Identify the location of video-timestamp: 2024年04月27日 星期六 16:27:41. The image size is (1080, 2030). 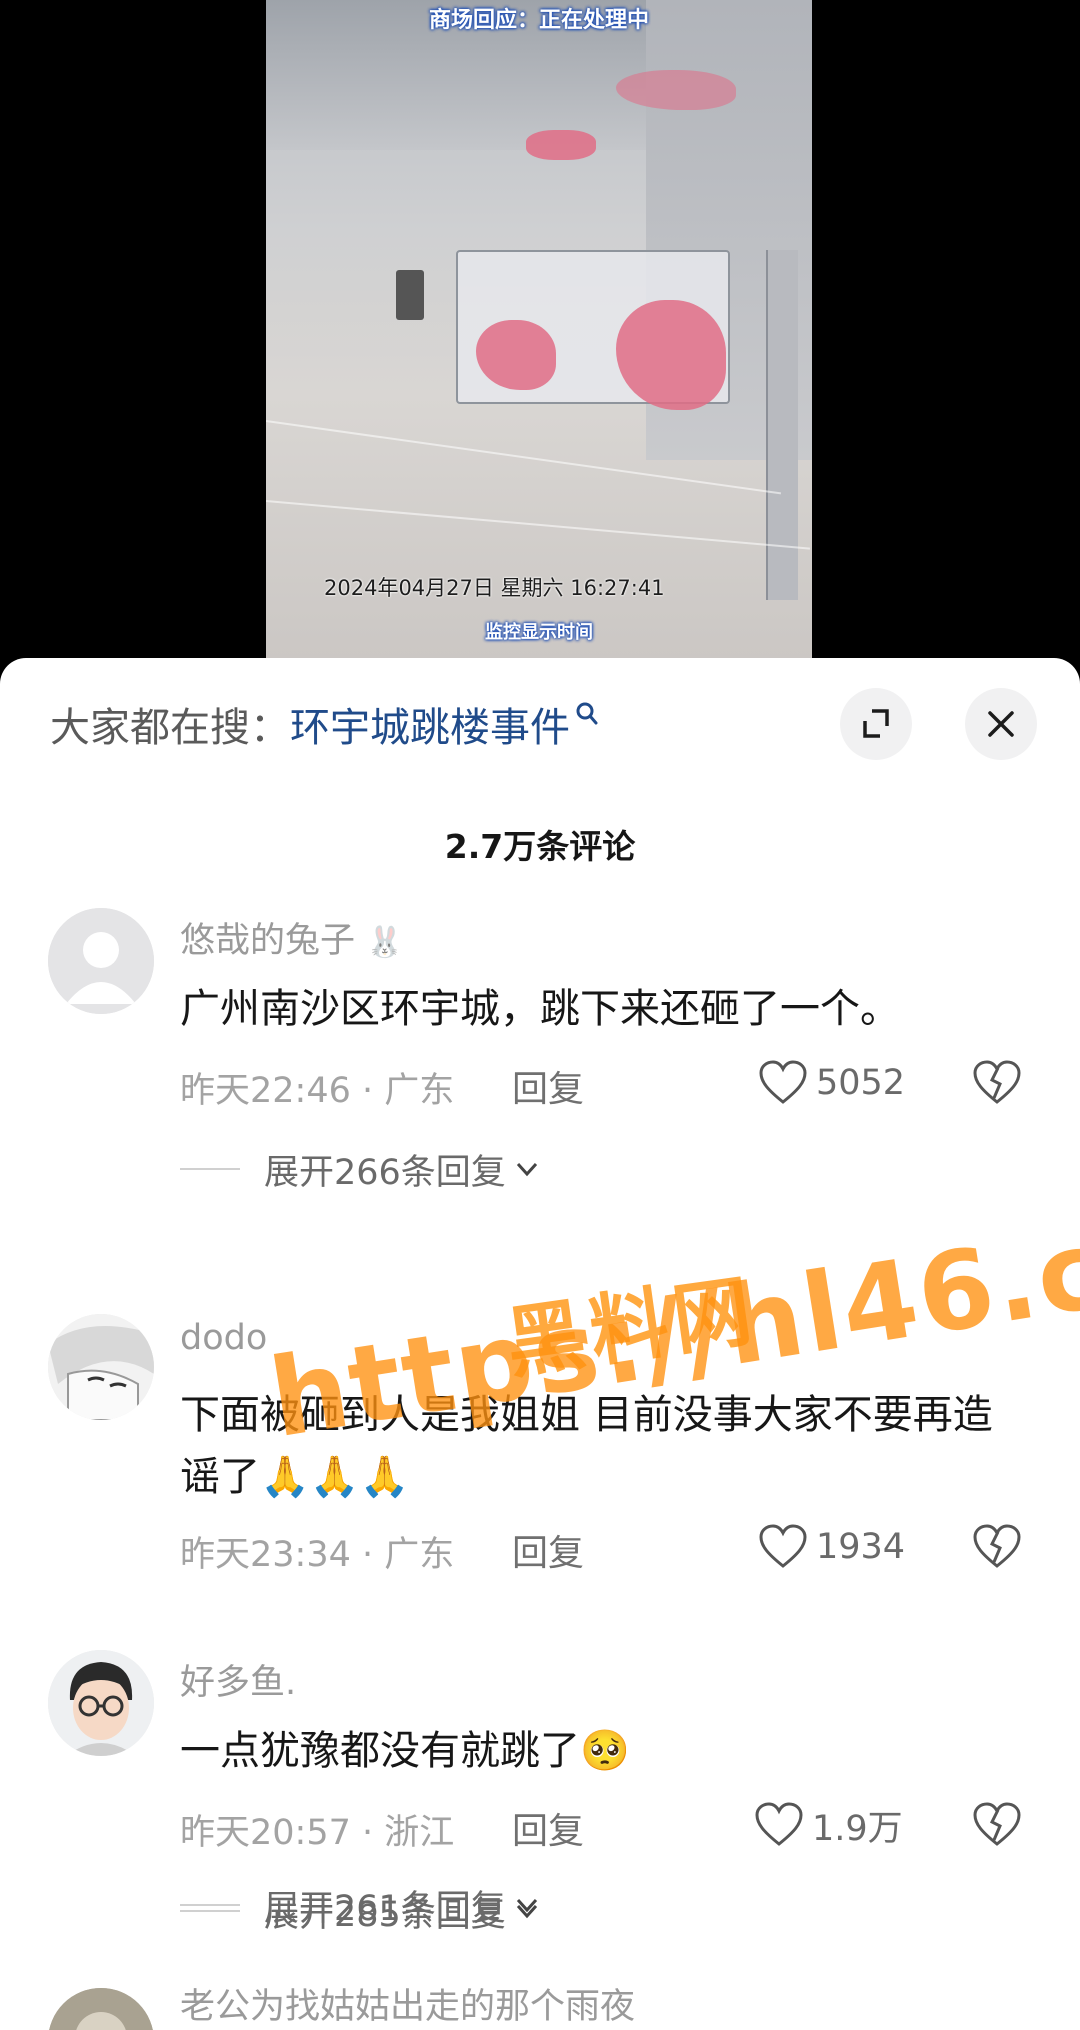
(494, 588).